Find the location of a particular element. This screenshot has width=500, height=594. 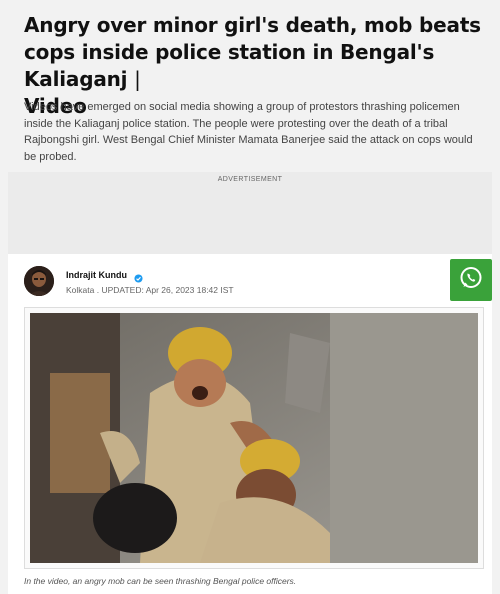

whatsapp-icon is located at coordinates (471, 280).